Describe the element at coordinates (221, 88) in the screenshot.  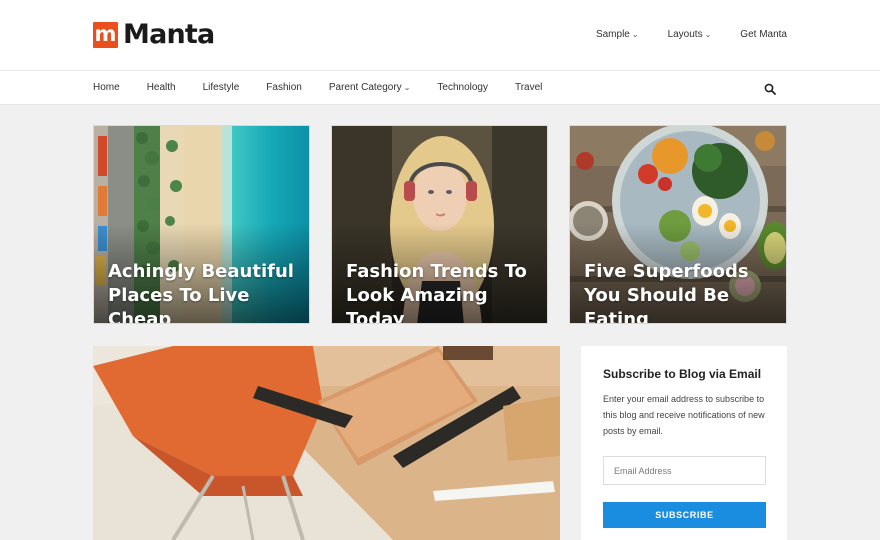
I see `nav-item-lifestyle: Lifestyle` at that location.